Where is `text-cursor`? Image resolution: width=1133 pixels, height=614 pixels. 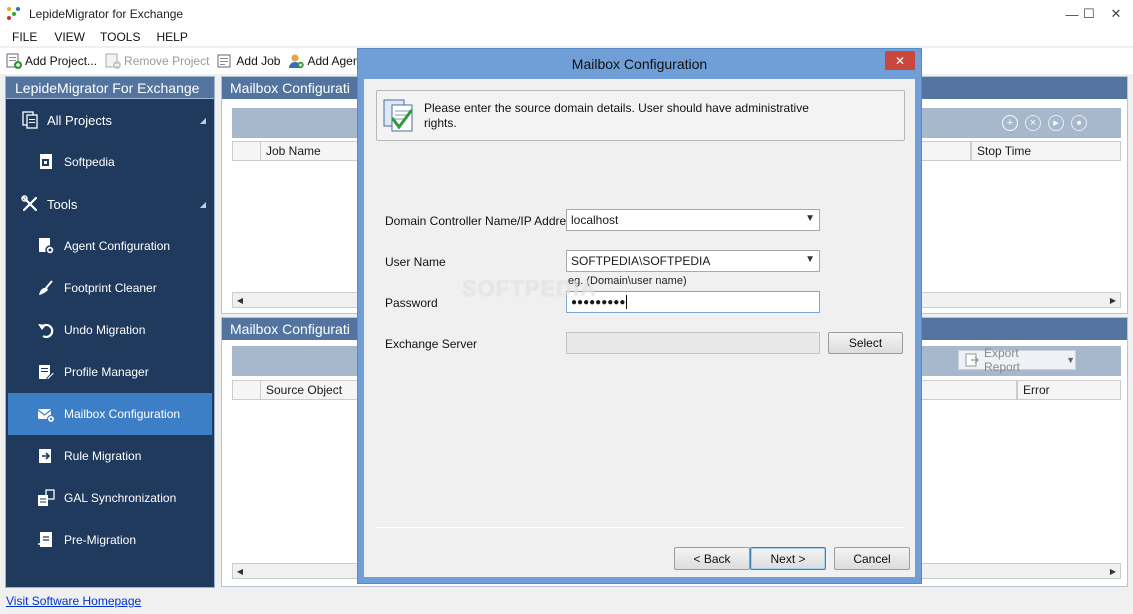
text-cursor is located at coordinates (627, 302).